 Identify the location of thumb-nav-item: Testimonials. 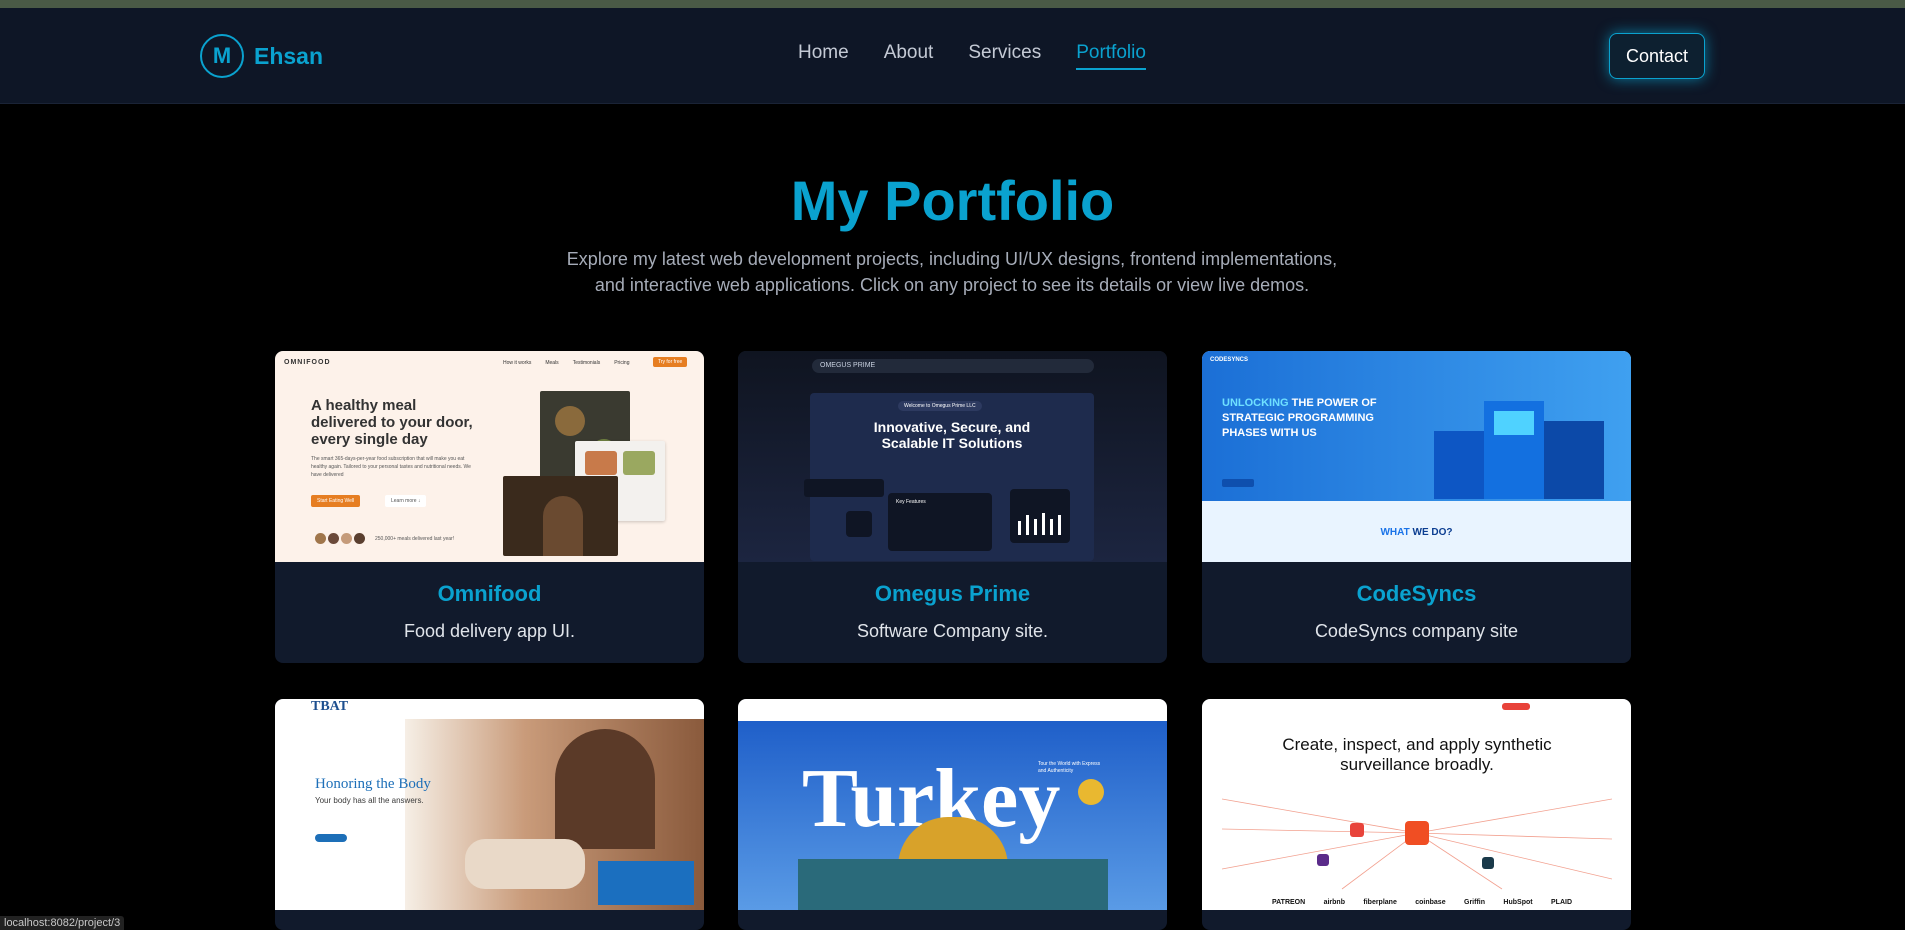
(586, 363).